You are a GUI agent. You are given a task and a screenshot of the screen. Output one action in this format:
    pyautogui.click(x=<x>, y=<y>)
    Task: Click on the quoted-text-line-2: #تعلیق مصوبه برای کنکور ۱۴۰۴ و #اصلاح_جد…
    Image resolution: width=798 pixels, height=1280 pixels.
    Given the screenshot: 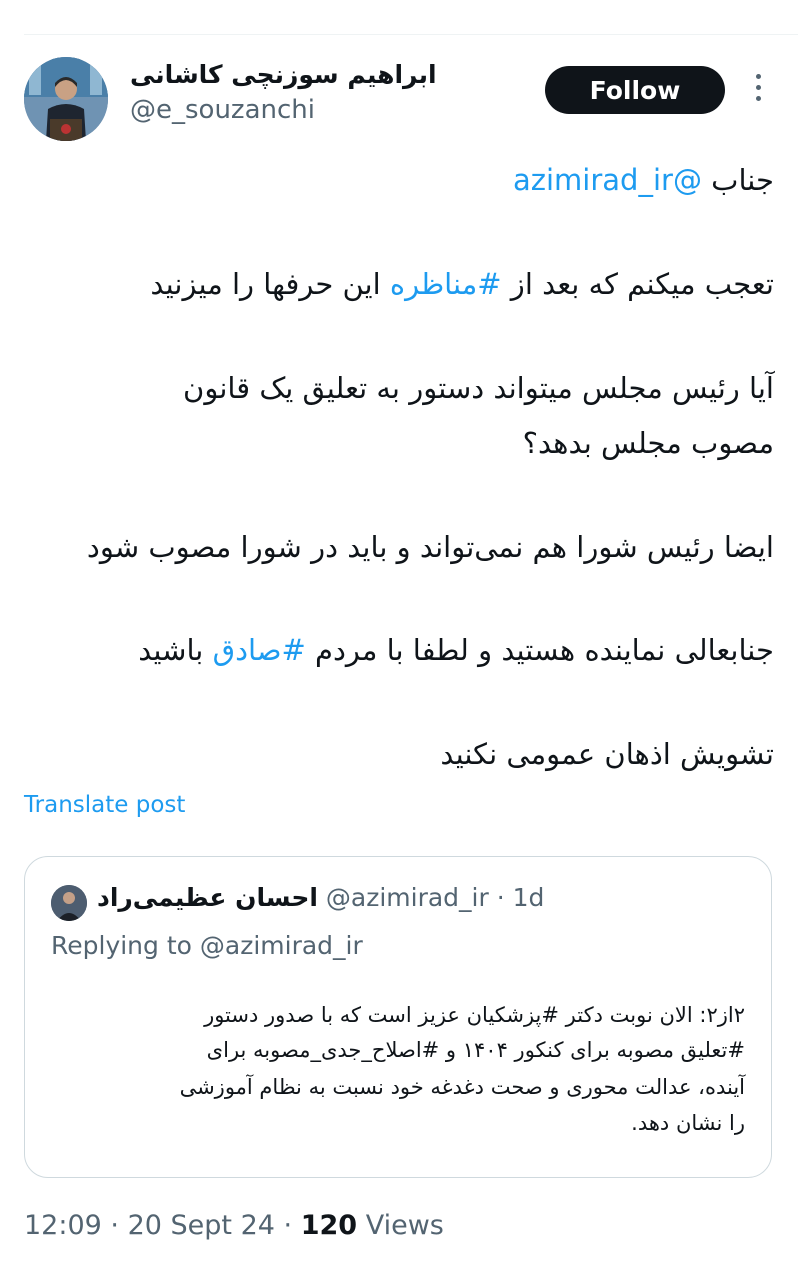 What is the action you would take?
    pyautogui.click(x=475, y=1050)
    